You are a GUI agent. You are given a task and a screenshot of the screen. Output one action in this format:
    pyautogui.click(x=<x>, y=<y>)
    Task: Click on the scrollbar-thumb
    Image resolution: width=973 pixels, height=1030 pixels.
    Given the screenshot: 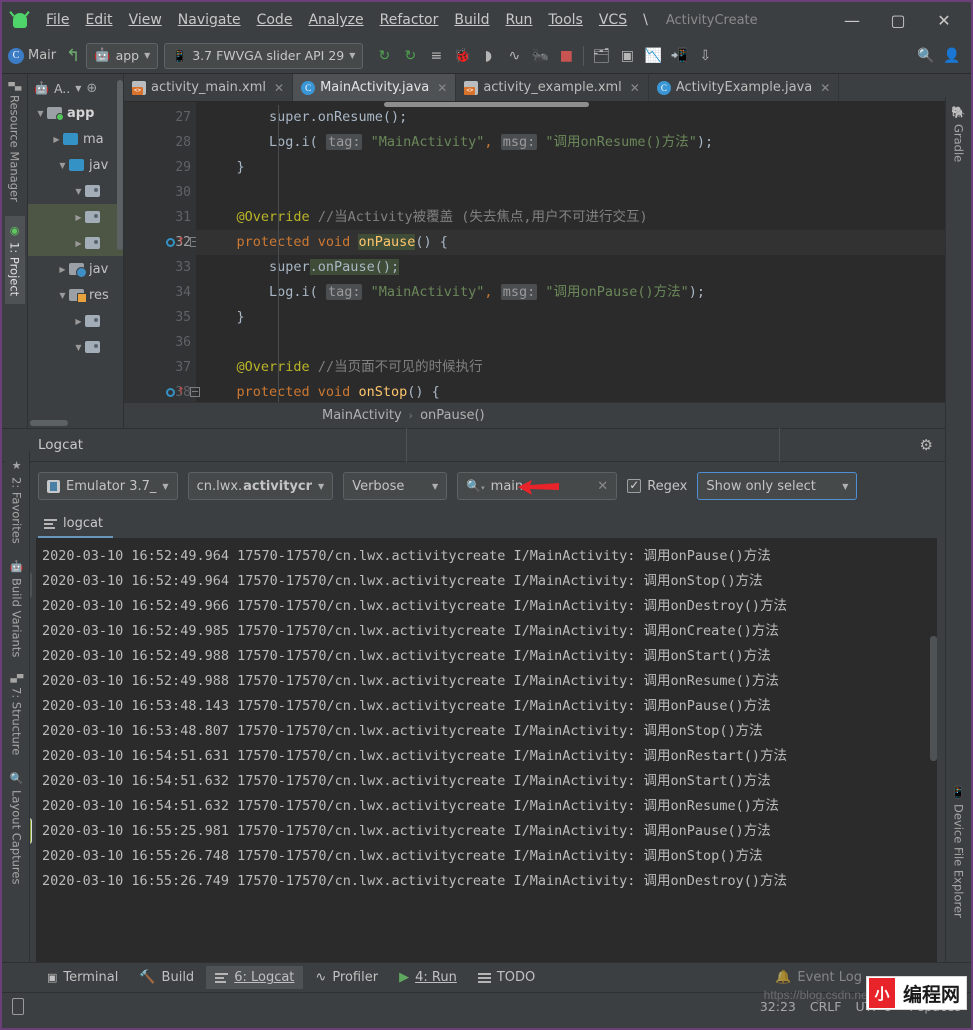 What is the action you would take?
    pyautogui.click(x=933, y=698)
    